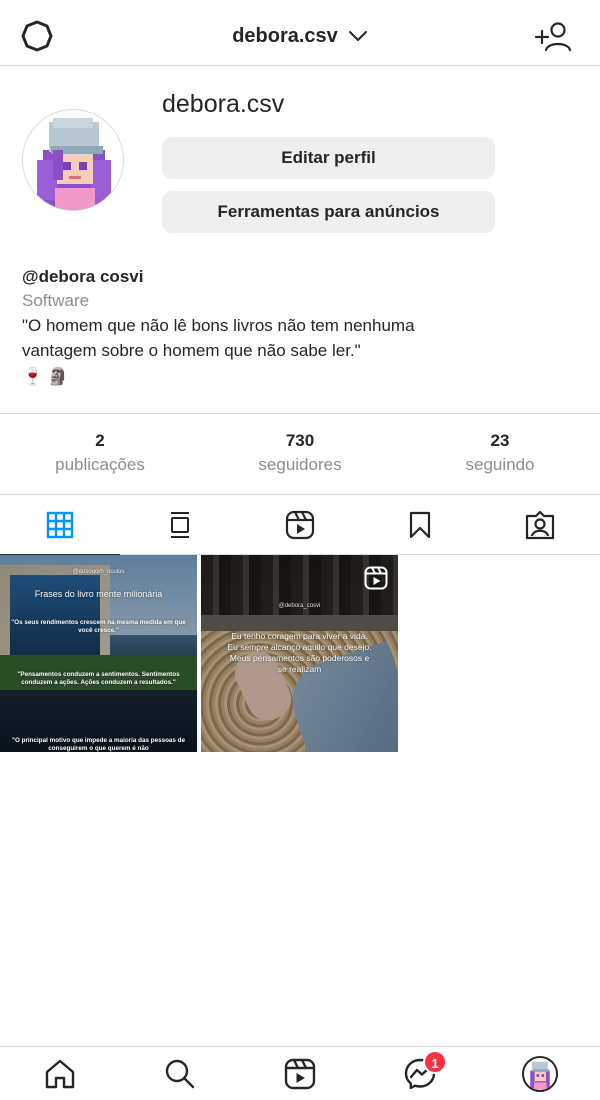 The height and width of the screenshot is (1100, 600). What do you see at coordinates (357, 36) in the screenshot?
I see `chevron-down-icon` at bounding box center [357, 36].